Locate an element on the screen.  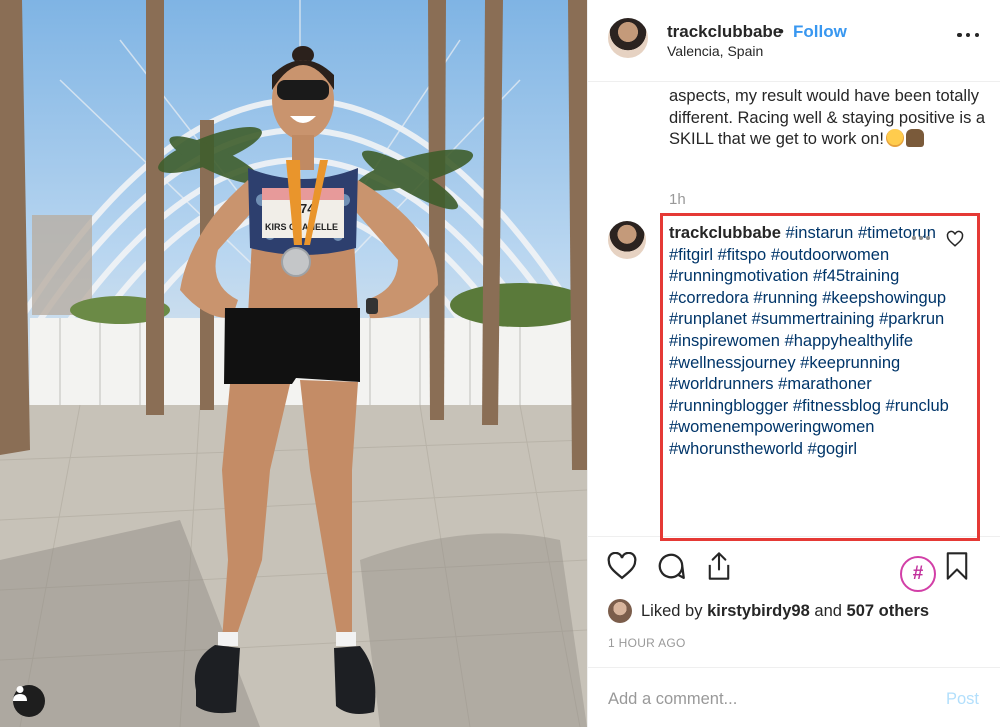
post-header: trackclubbabe • Follow Valencia, Spain is located at coordinates (794, 41).